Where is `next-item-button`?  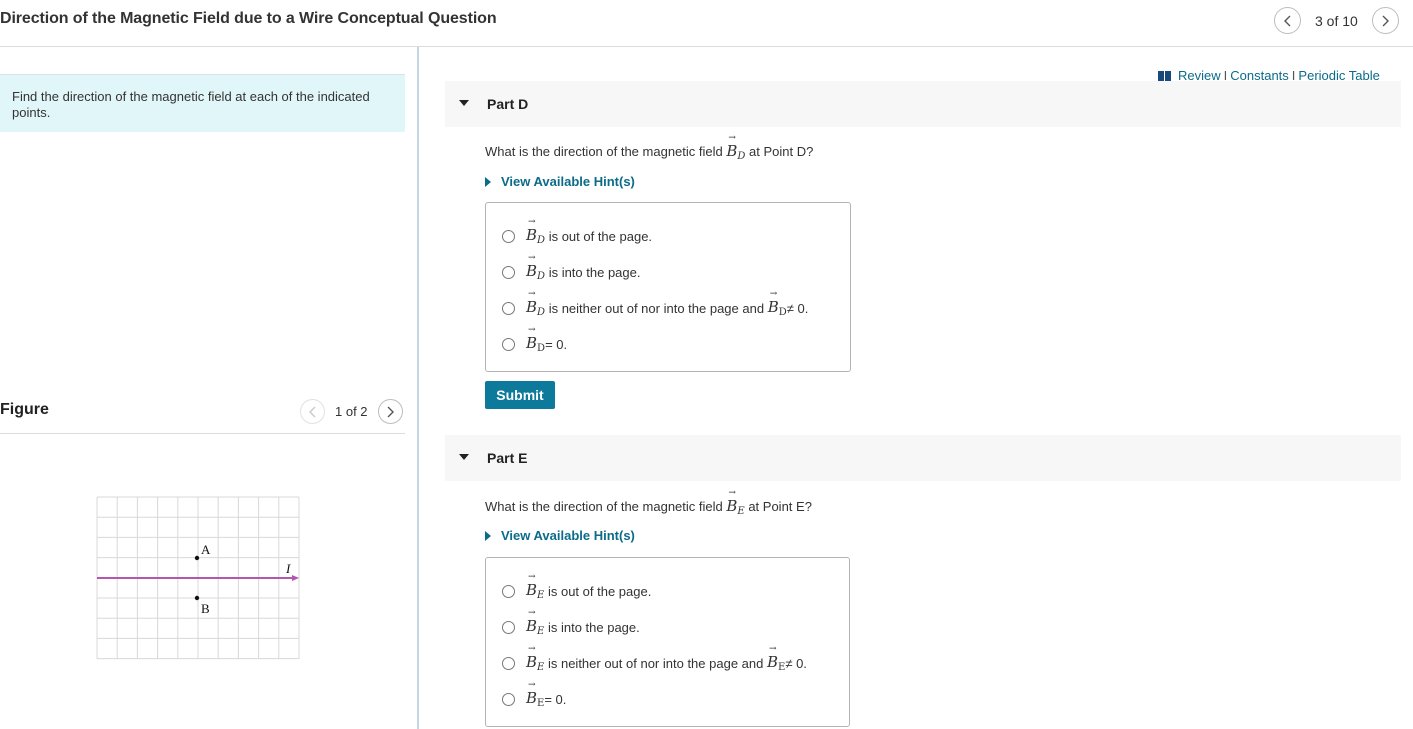
next-item-button is located at coordinates (1385, 20).